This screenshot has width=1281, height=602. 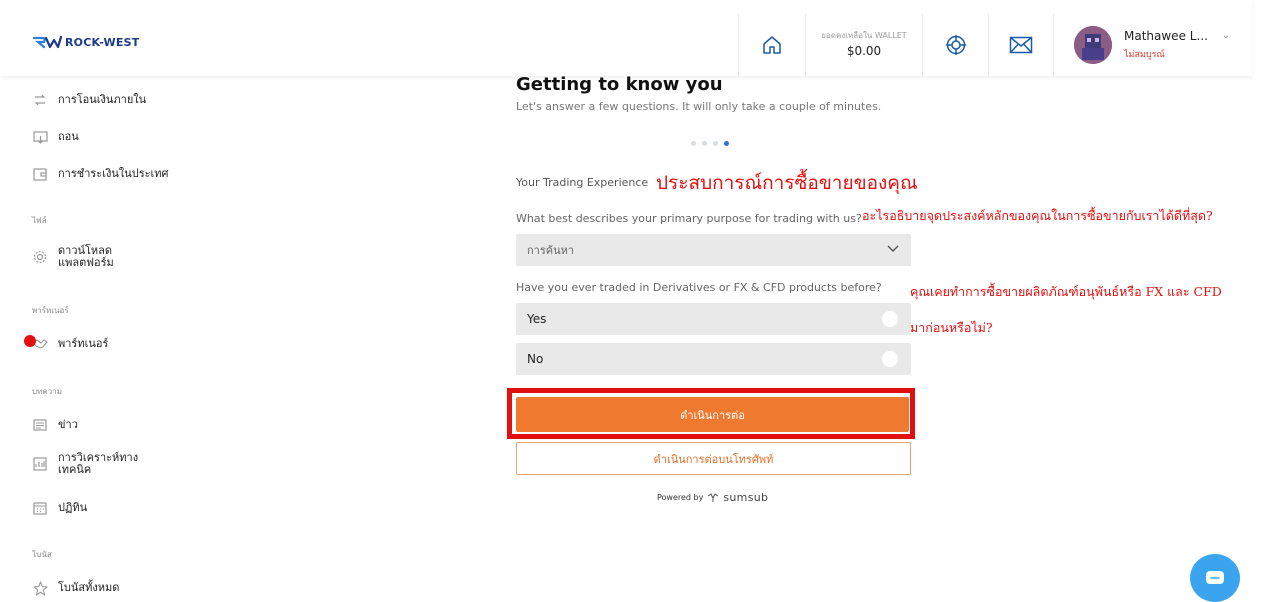 I want to click on section-articles: บทความ, so click(x=47, y=391).